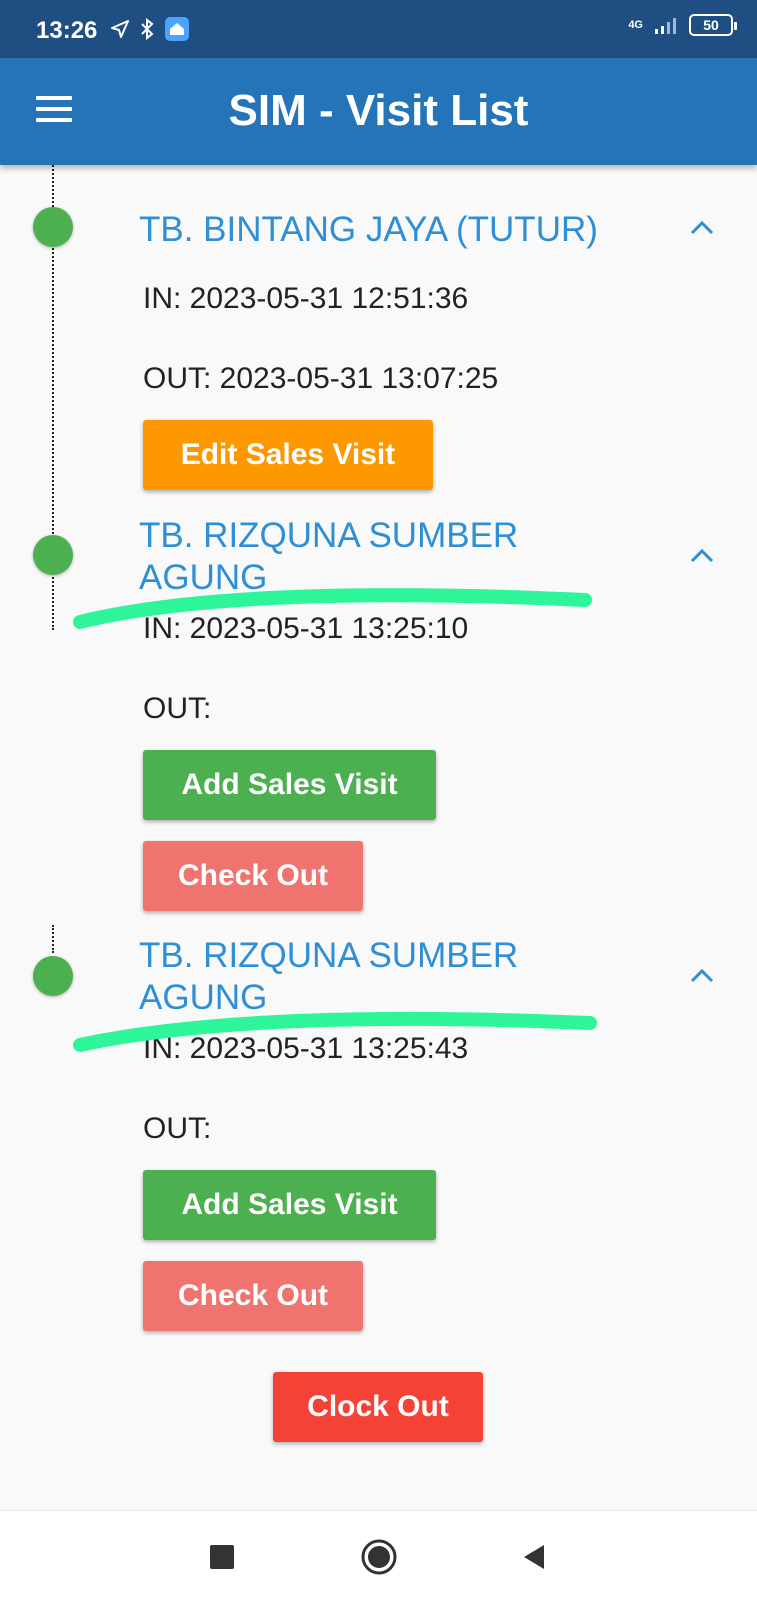  Describe the element at coordinates (222, 1557) in the screenshot. I see `recent-apps-icon` at that location.